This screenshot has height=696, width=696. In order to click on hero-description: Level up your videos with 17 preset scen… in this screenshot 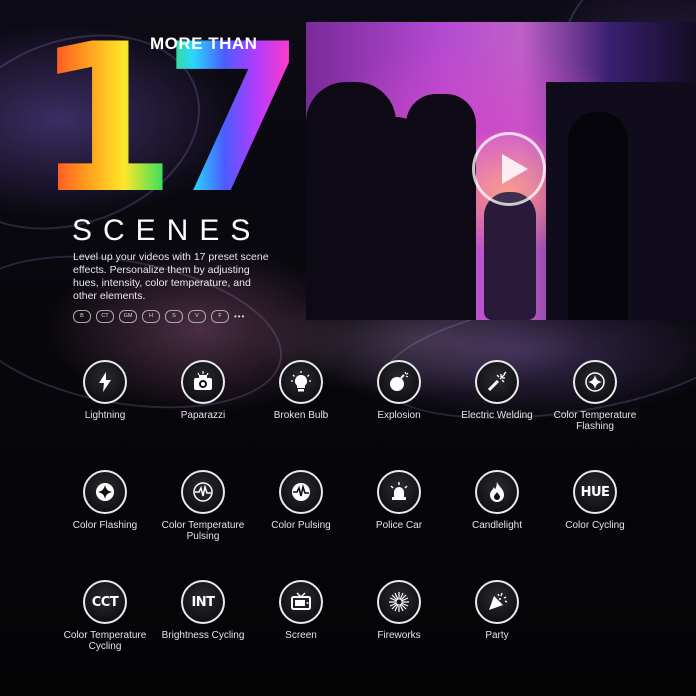, I will do `click(171, 276)`.